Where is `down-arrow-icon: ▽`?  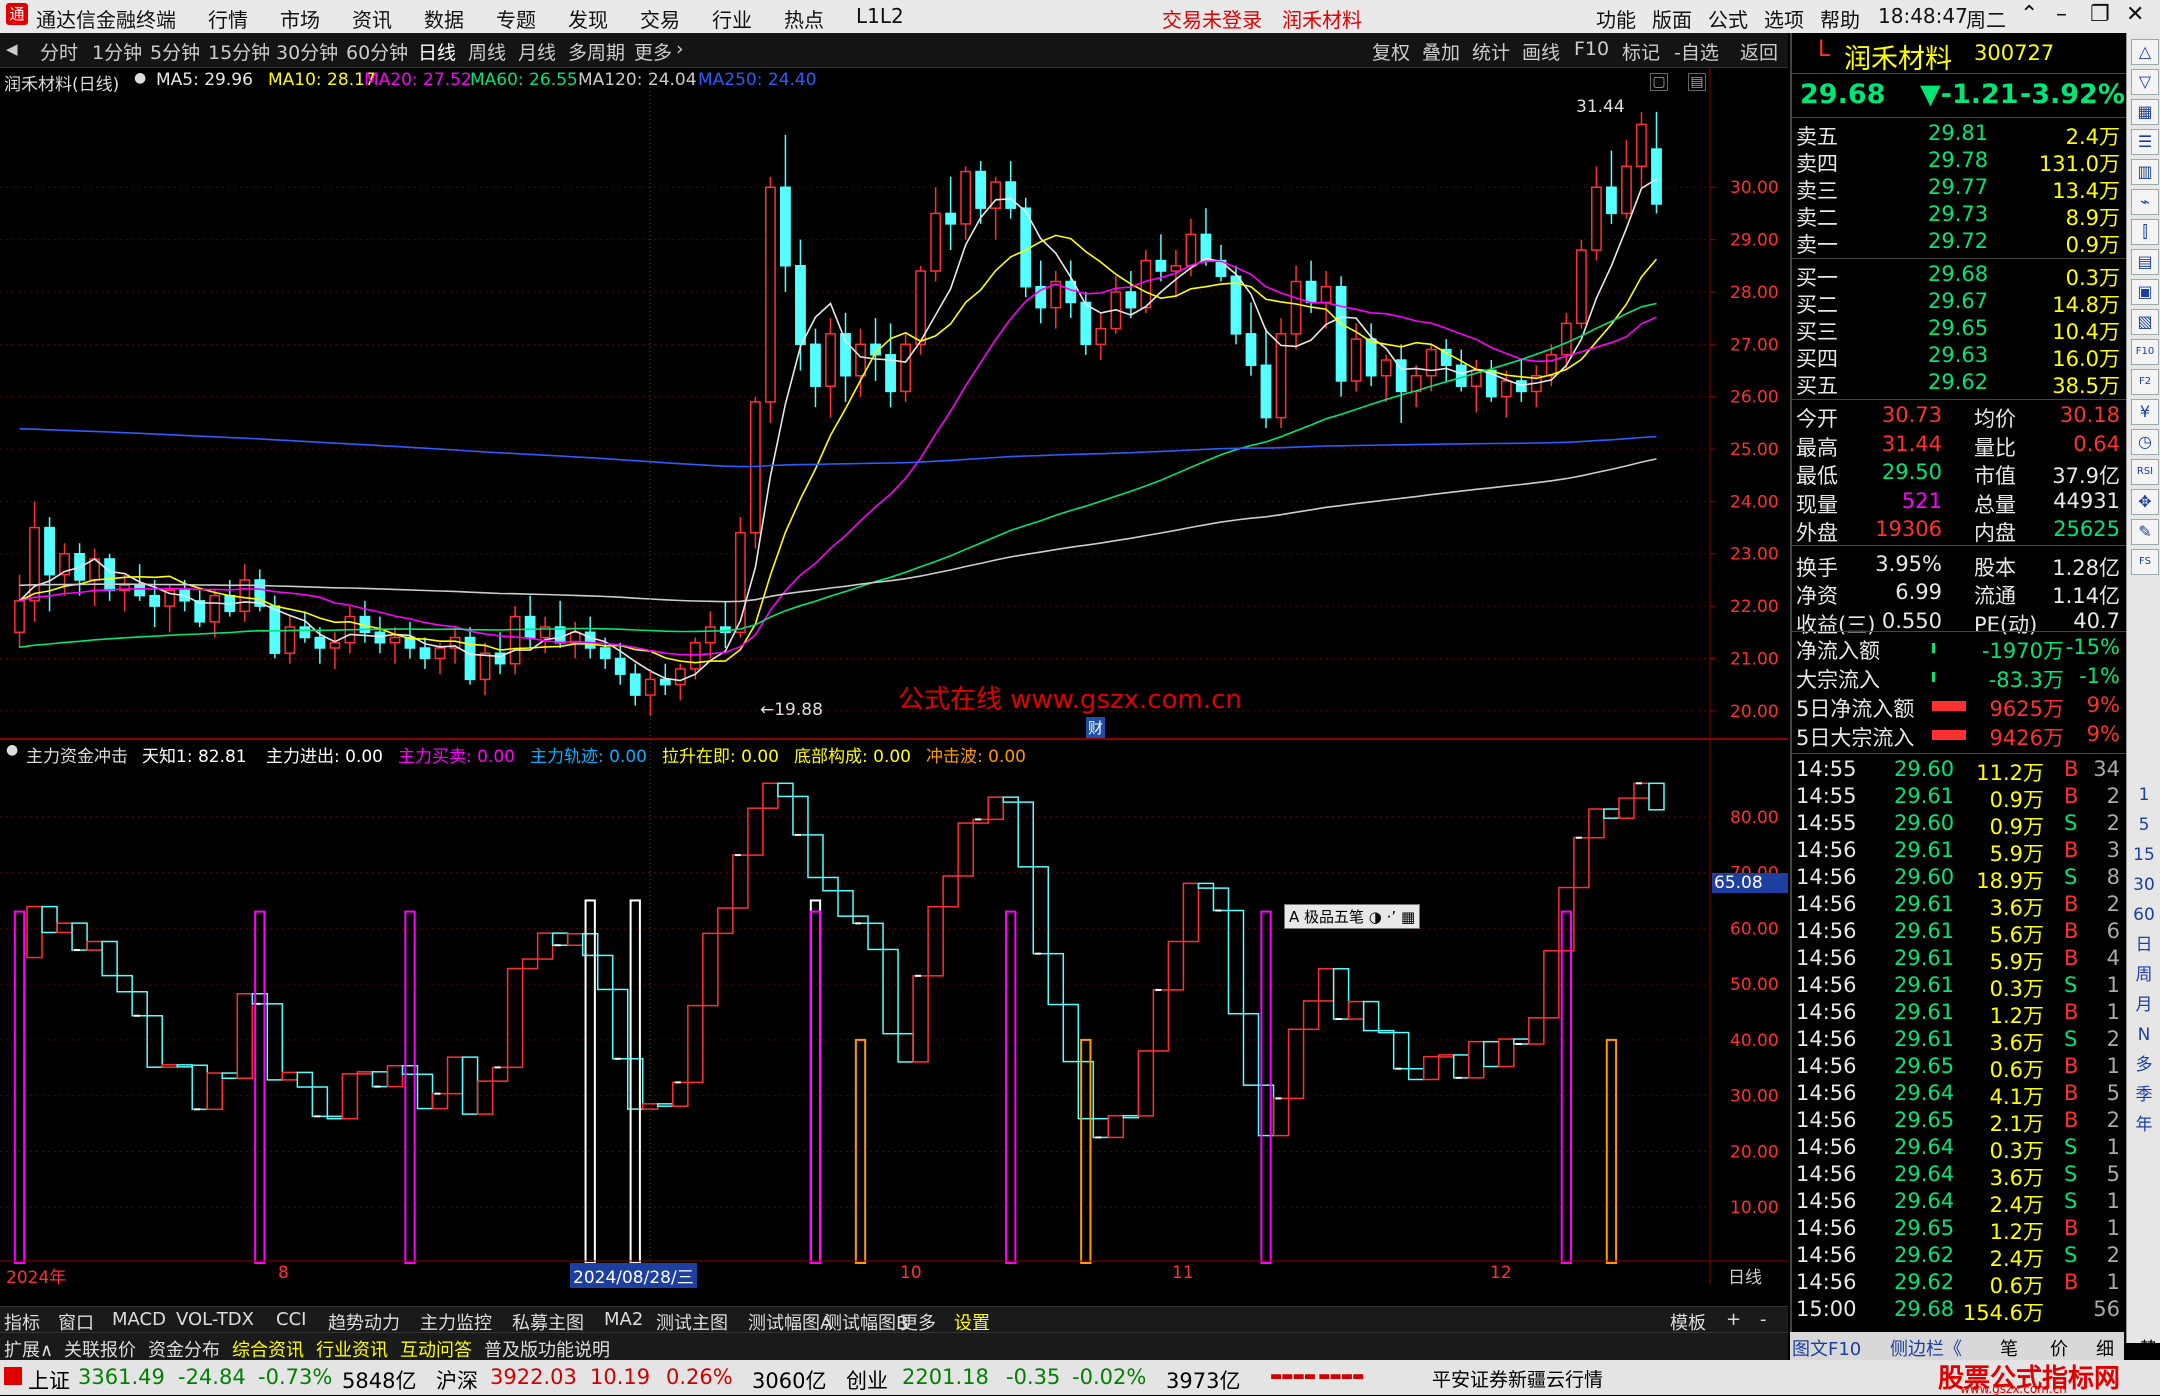
down-arrow-icon: ▽ is located at coordinates (2145, 82).